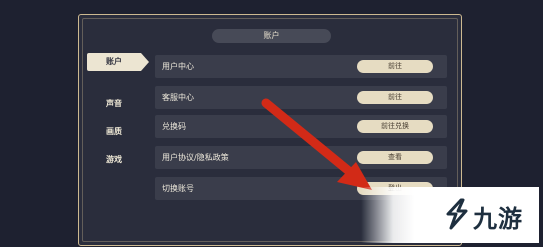 The height and width of the screenshot is (247, 543). Describe the element at coordinates (178, 66) in the screenshot. I see `row-label: 用户中心` at that location.